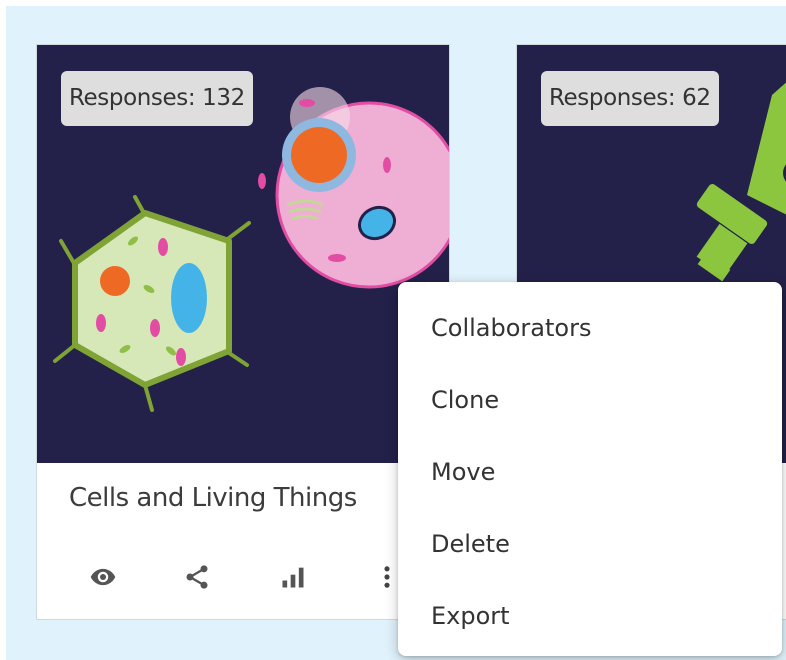 This screenshot has height=660, width=786. Describe the element at coordinates (243, 580) in the screenshot. I see `card-actions` at that location.